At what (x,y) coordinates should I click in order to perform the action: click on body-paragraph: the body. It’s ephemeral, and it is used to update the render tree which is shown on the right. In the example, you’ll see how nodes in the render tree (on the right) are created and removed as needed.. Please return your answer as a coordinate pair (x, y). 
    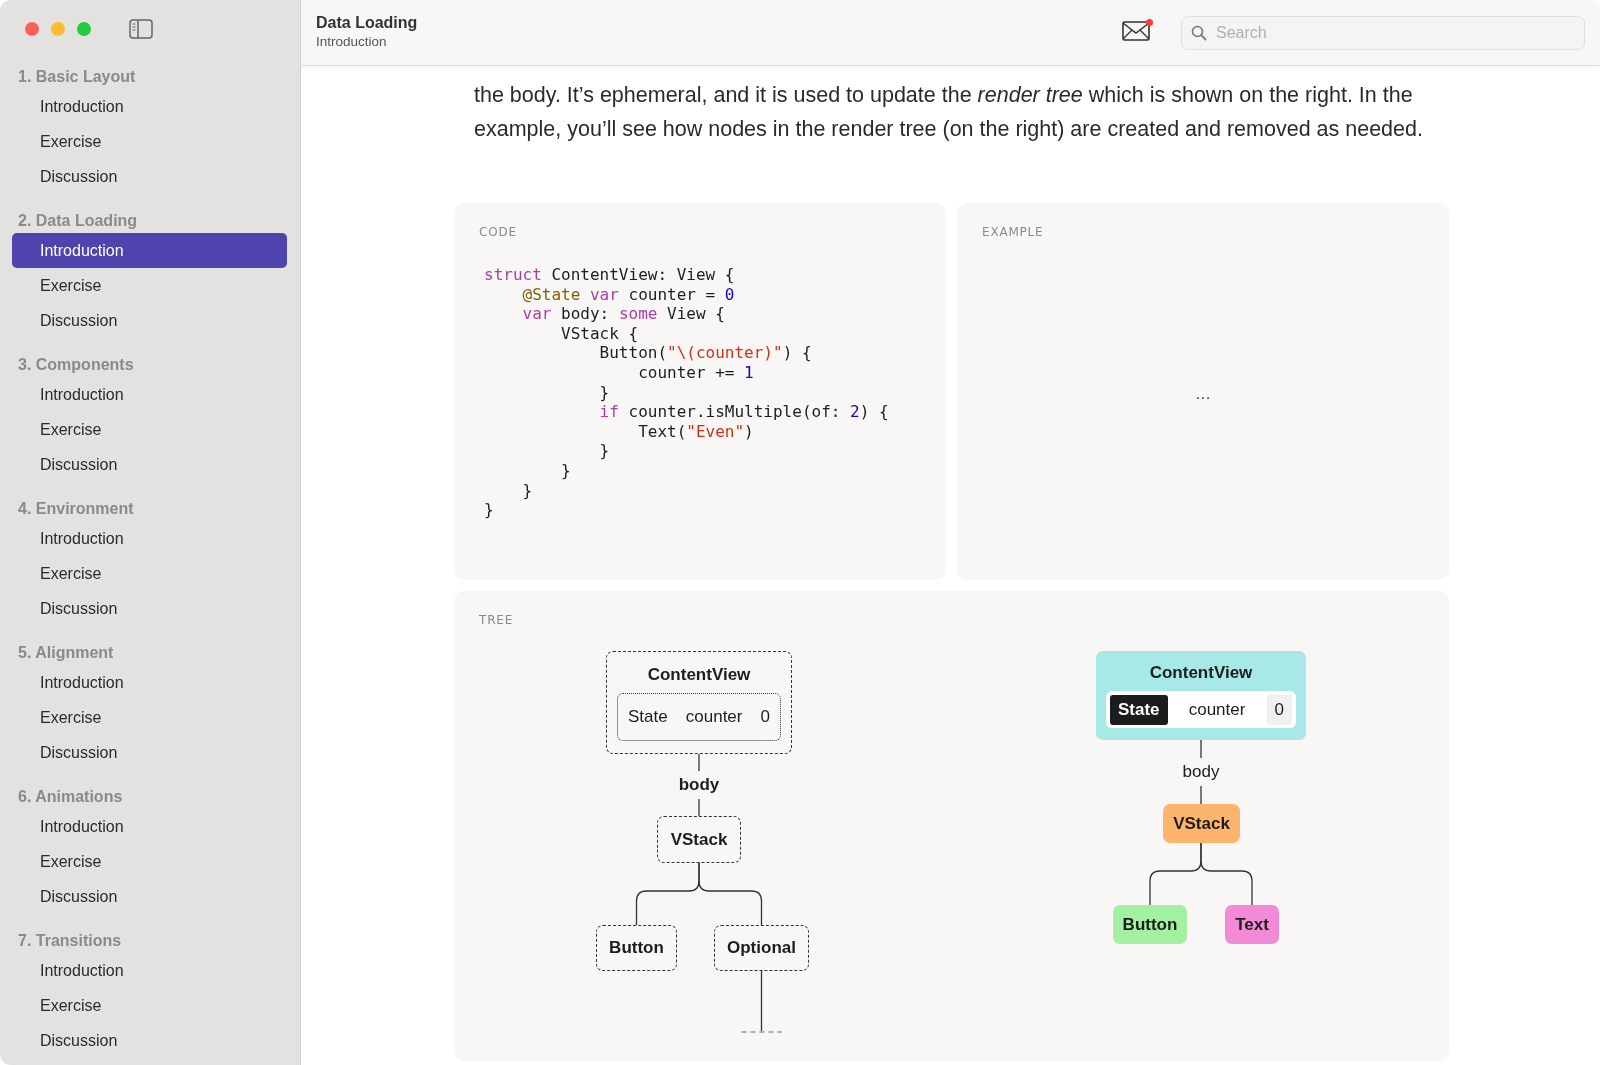
    Looking at the image, I should click on (949, 112).